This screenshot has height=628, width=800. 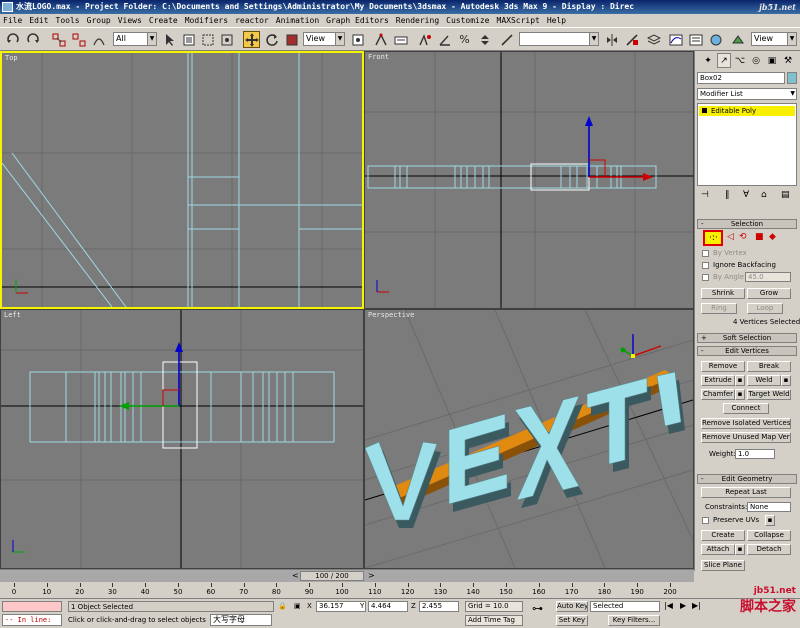 I want to click on angle-snap-icon, so click(x=444, y=39).